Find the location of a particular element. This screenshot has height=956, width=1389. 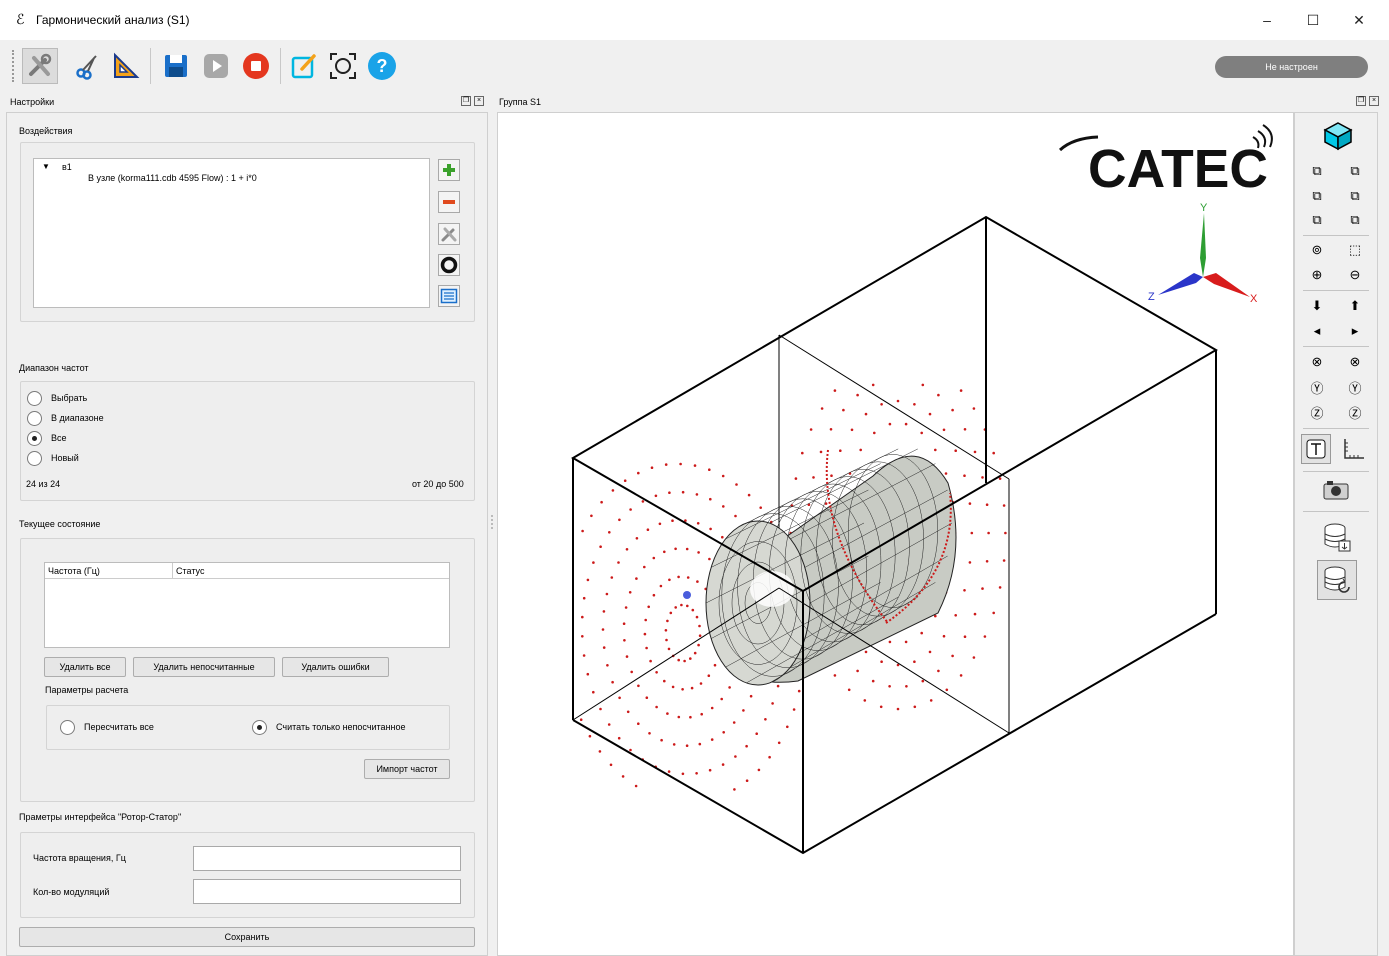

add-effect-button is located at coordinates (449, 170).